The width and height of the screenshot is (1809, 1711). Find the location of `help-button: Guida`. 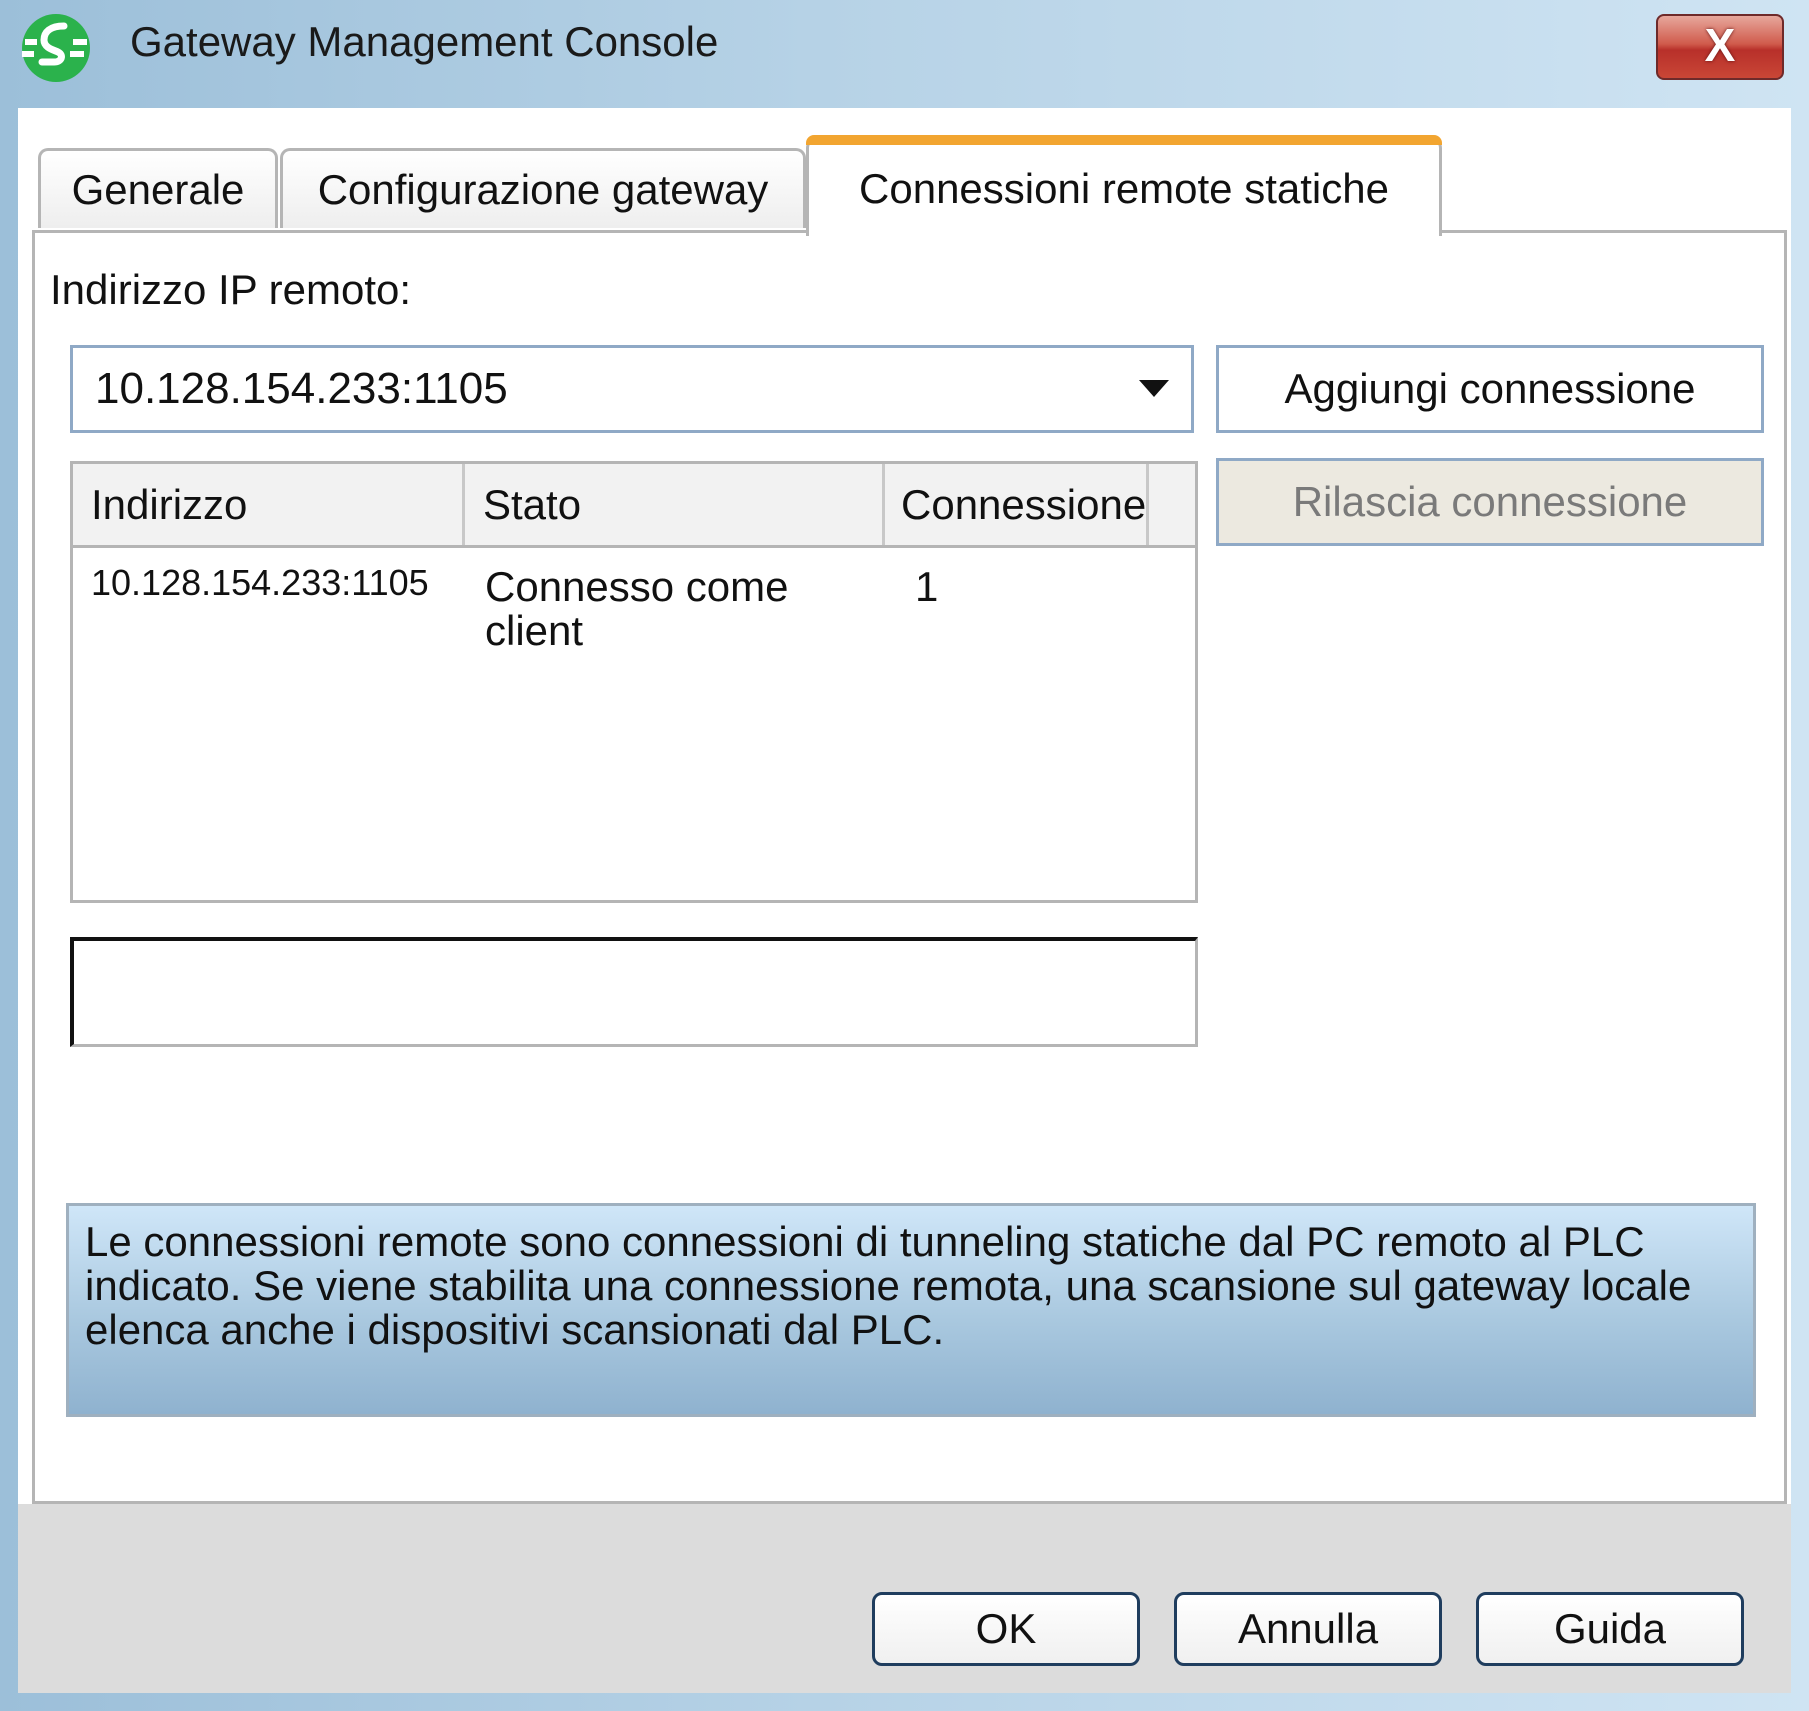

help-button: Guida is located at coordinates (1610, 1629).